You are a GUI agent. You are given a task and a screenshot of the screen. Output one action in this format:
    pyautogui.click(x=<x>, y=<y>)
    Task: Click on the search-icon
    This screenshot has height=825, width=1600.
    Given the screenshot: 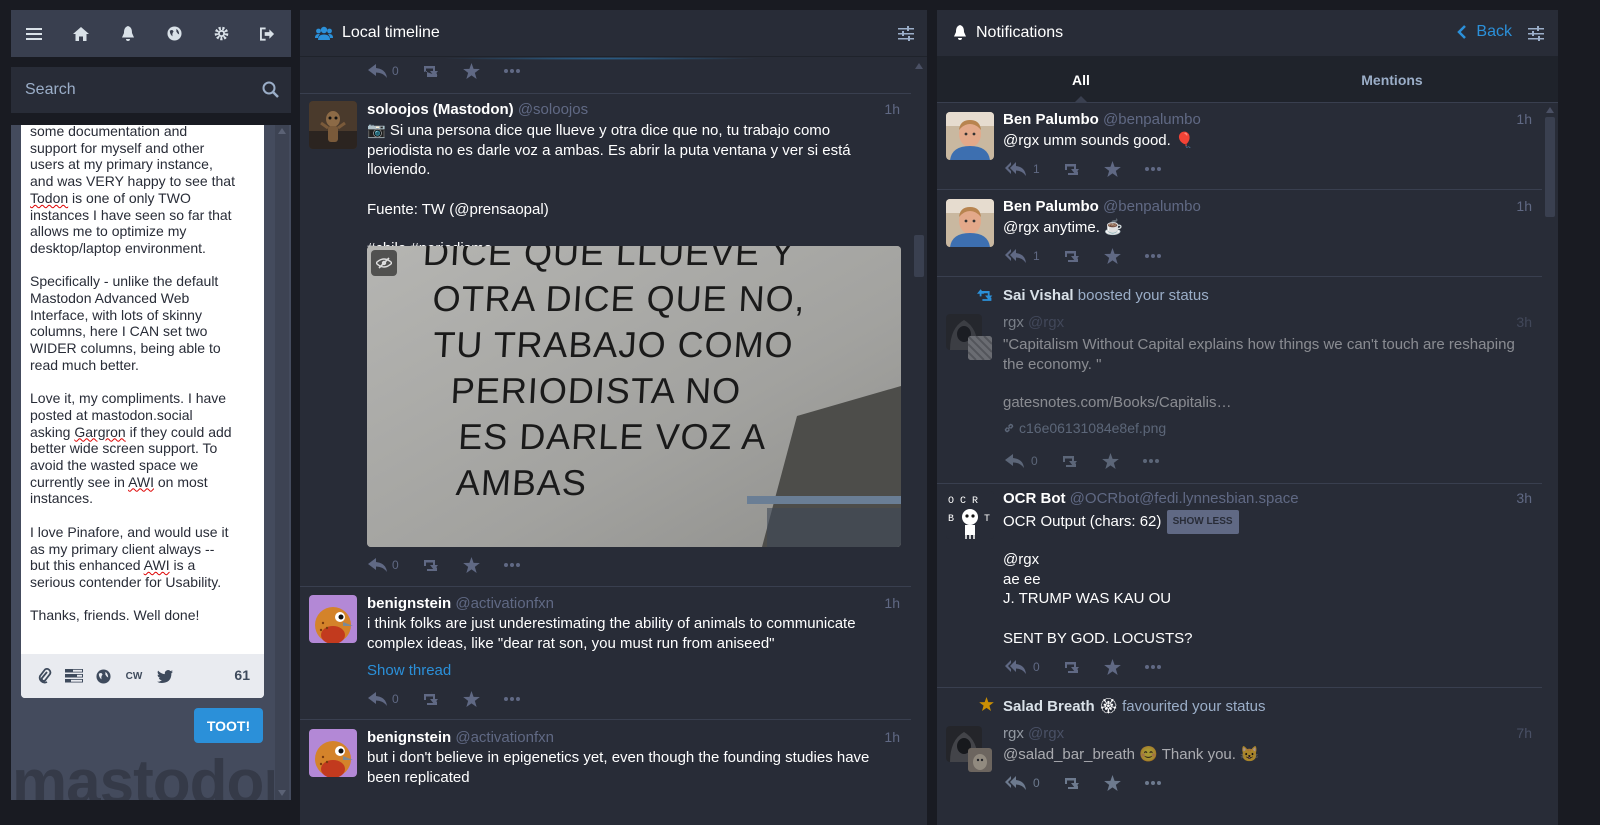 What is the action you would take?
    pyautogui.click(x=270, y=89)
    